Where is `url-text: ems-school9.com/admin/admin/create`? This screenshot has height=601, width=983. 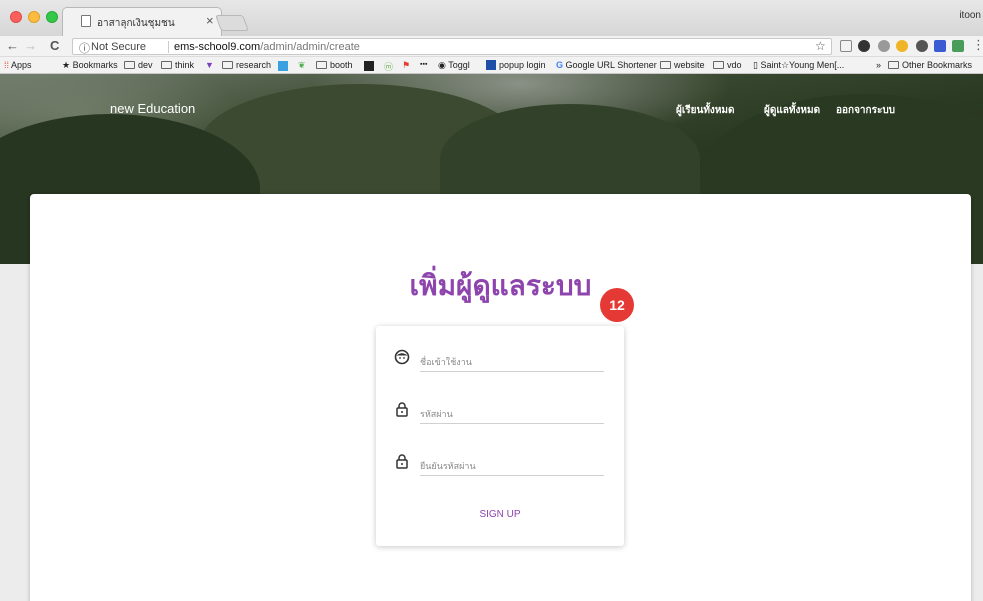 url-text: ems-school9.com/admin/admin/create is located at coordinates (267, 47).